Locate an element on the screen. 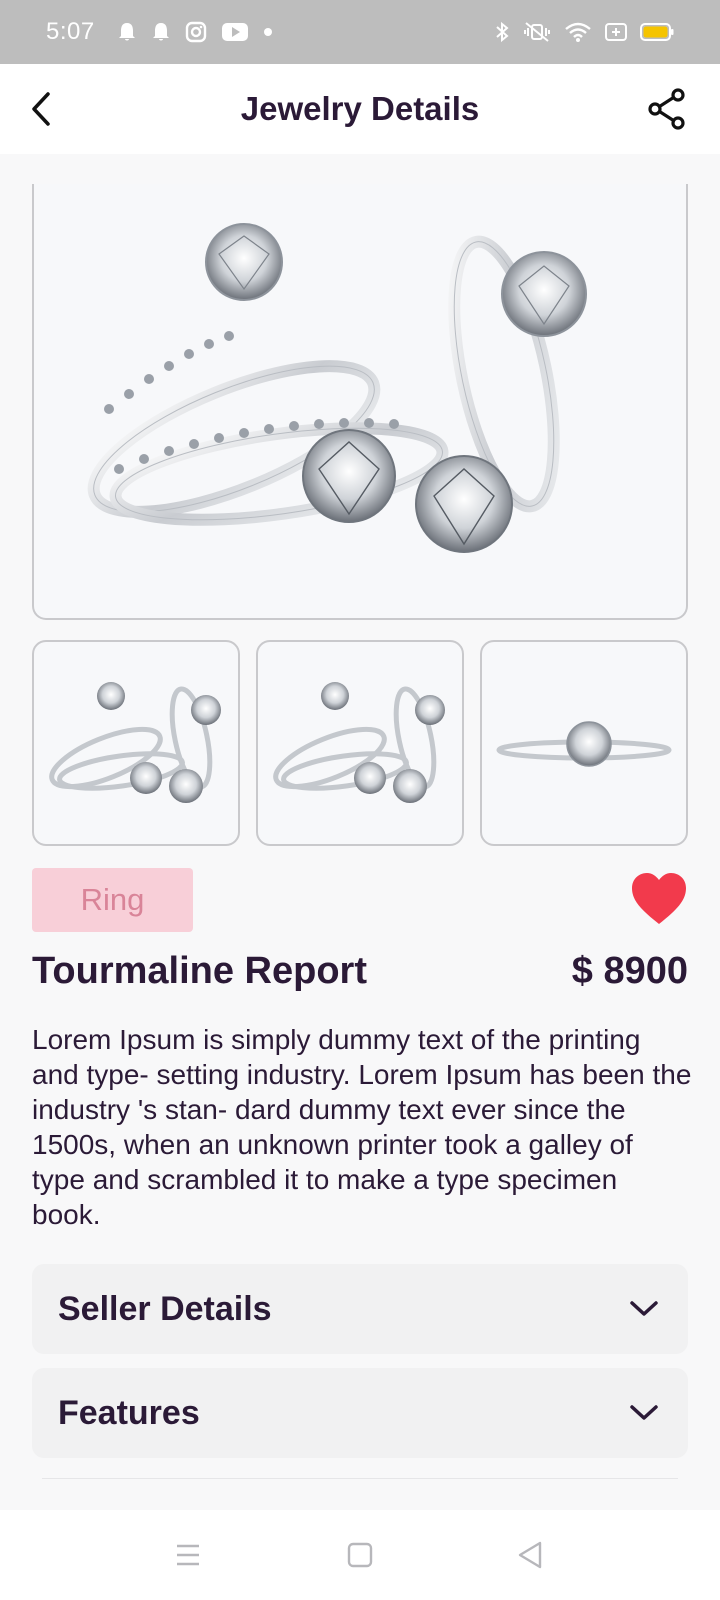  menu-icon is located at coordinates (188, 1555).